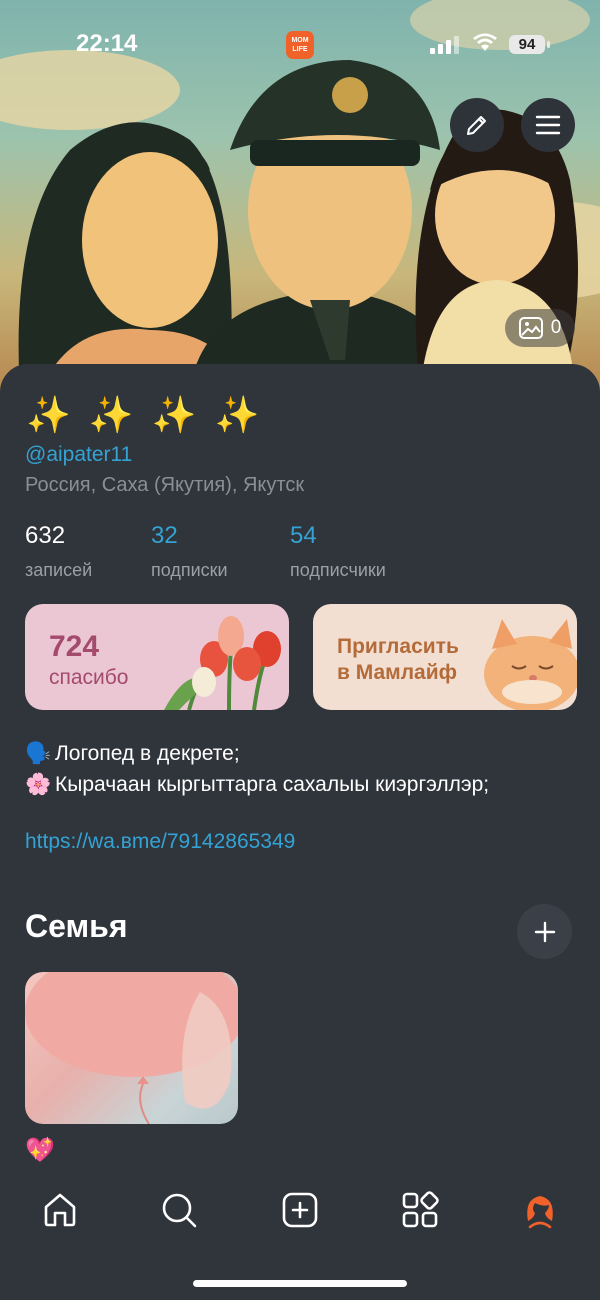 The width and height of the screenshot is (600, 1300). I want to click on stat-posts: 632 записей, so click(58, 551).